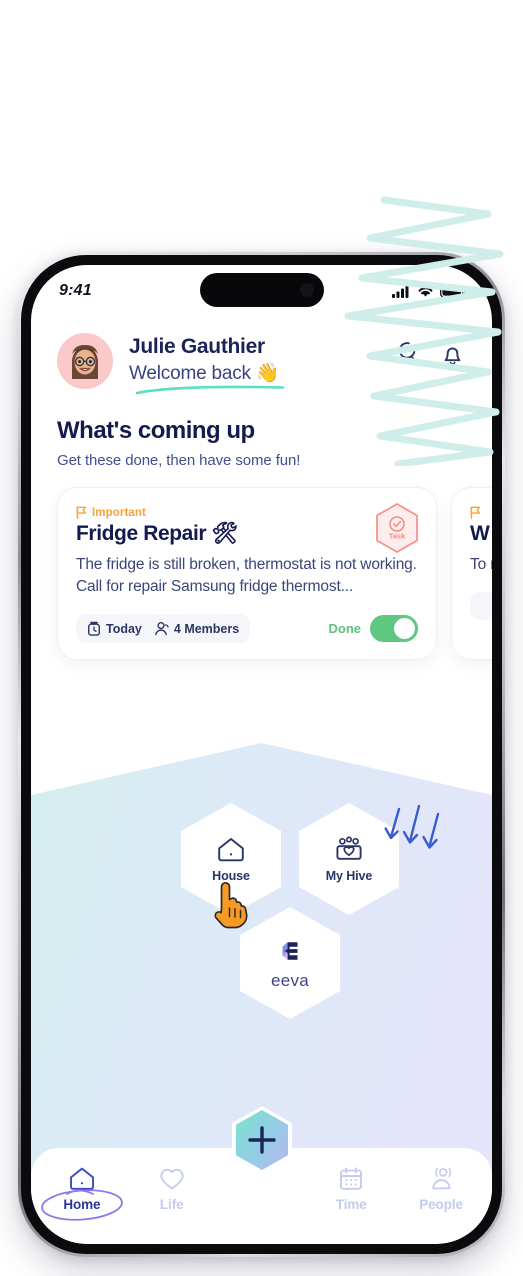 This screenshot has width=523, height=1276. I want to click on user-name: Julie Gauthier, so click(197, 346).